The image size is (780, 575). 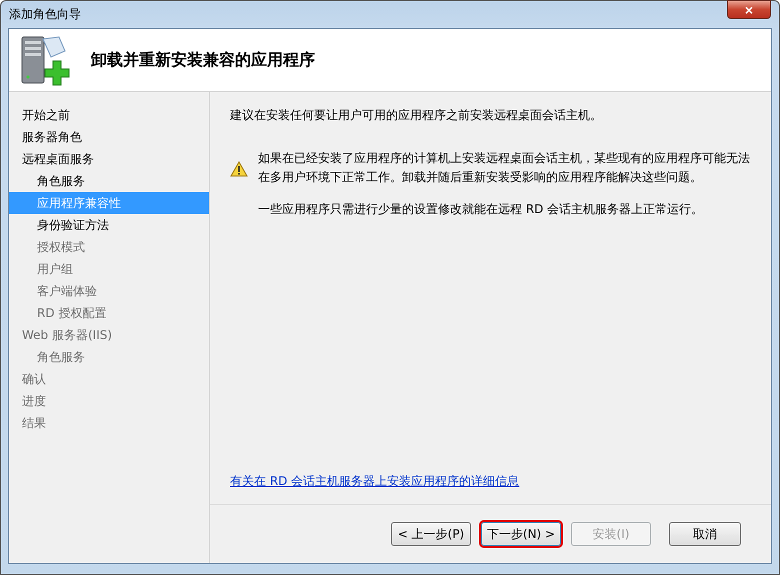 I want to click on info-link: 有关在 RD 会话主机服务器上安装应用程序的详细信息, so click(x=375, y=481).